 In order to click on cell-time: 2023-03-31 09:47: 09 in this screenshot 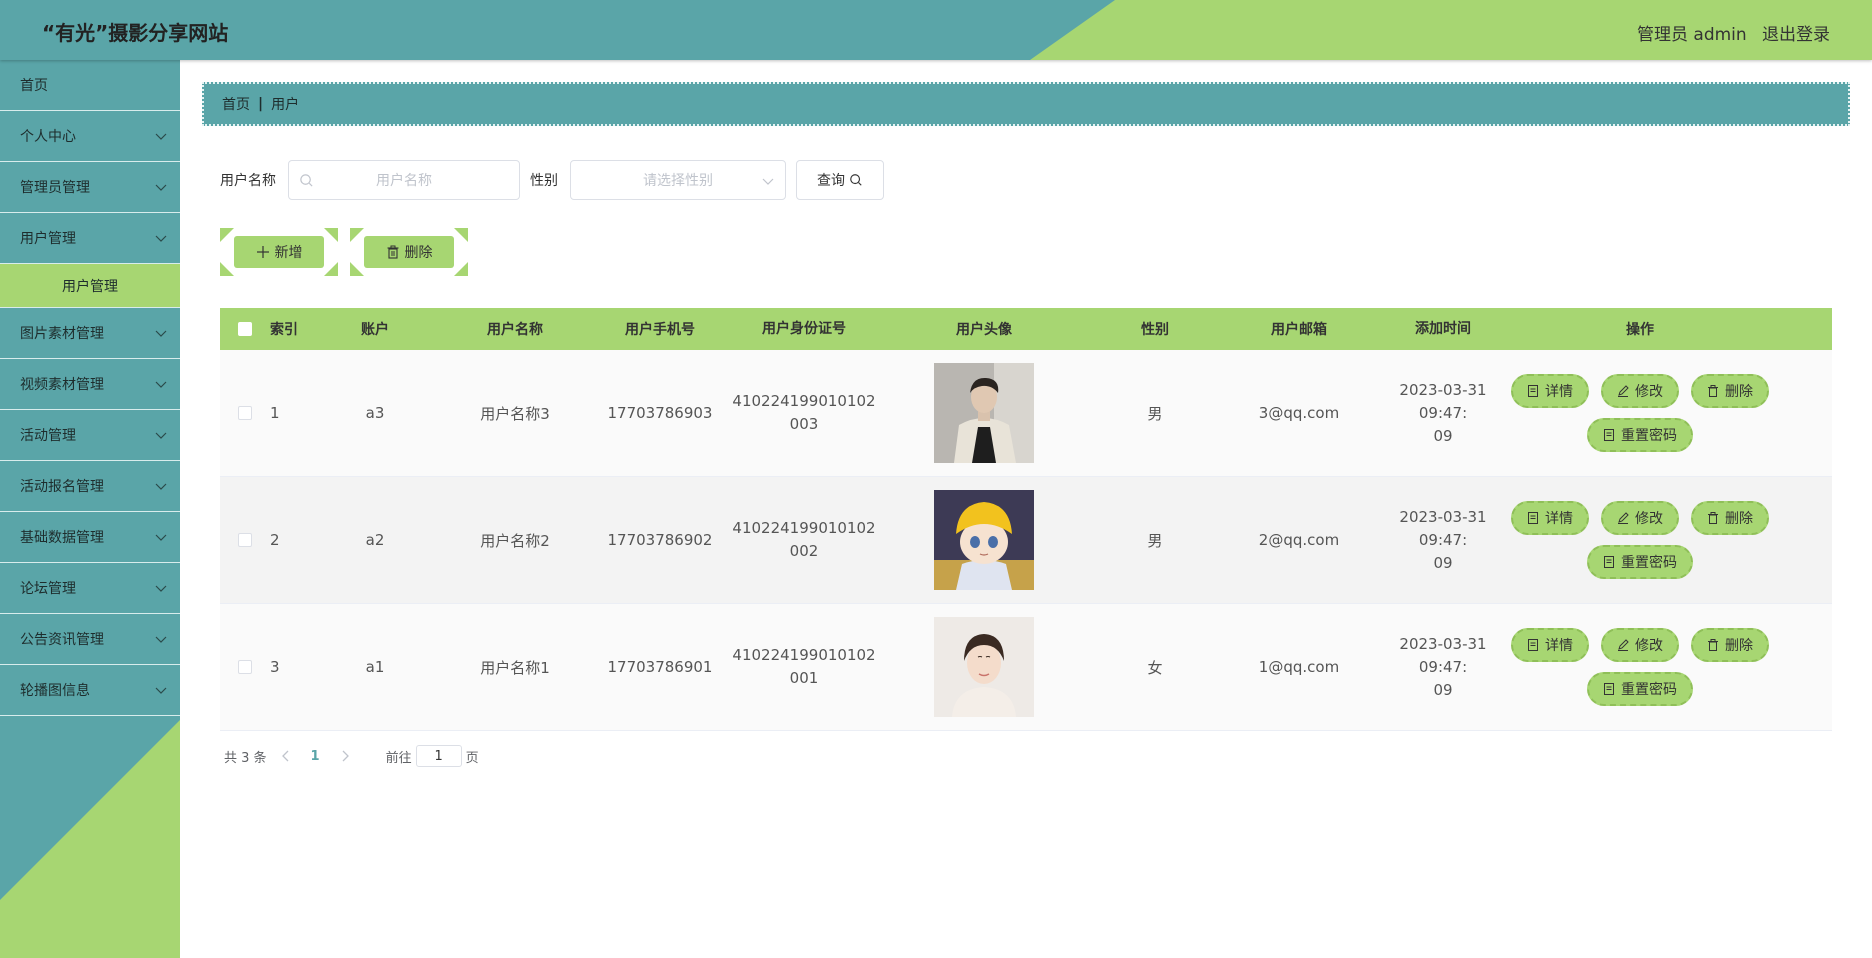, I will do `click(1443, 540)`.